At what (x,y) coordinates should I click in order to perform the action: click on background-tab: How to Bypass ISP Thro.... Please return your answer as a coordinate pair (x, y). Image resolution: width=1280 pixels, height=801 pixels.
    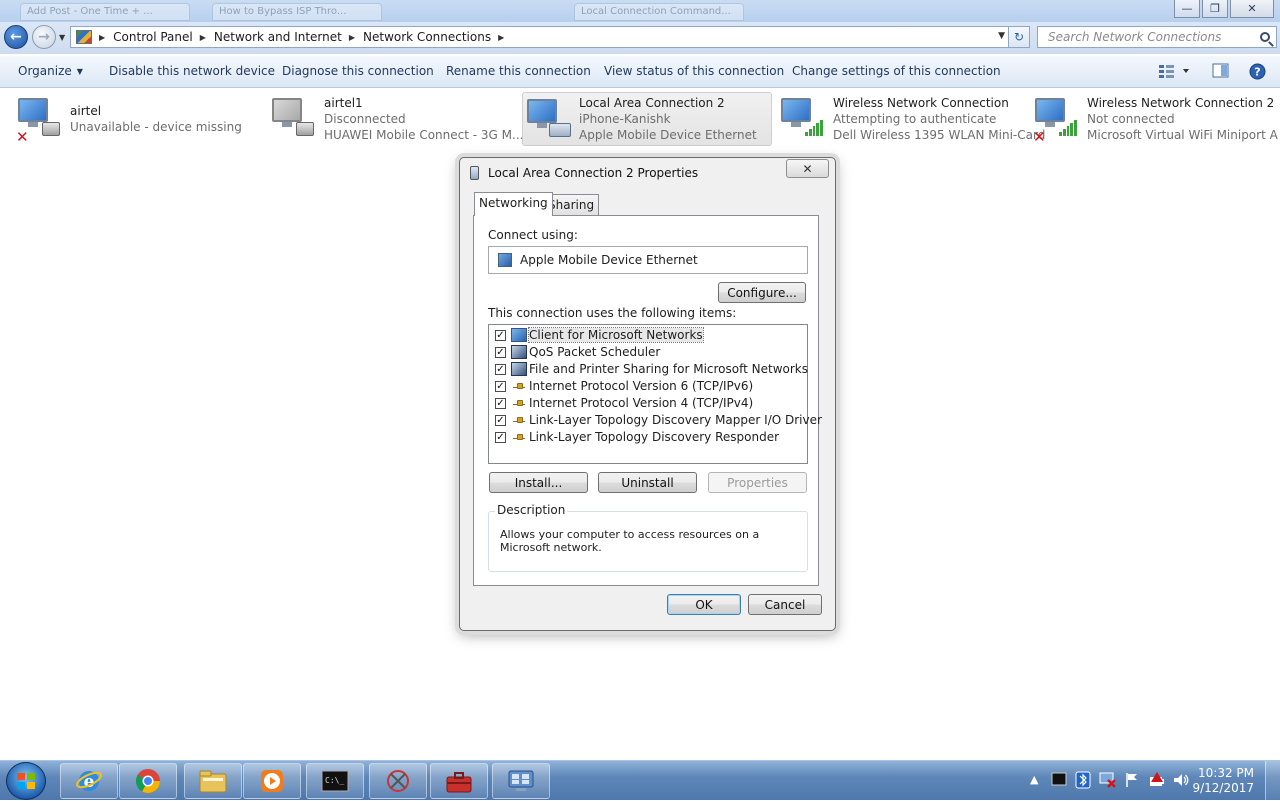
    Looking at the image, I should click on (297, 12).